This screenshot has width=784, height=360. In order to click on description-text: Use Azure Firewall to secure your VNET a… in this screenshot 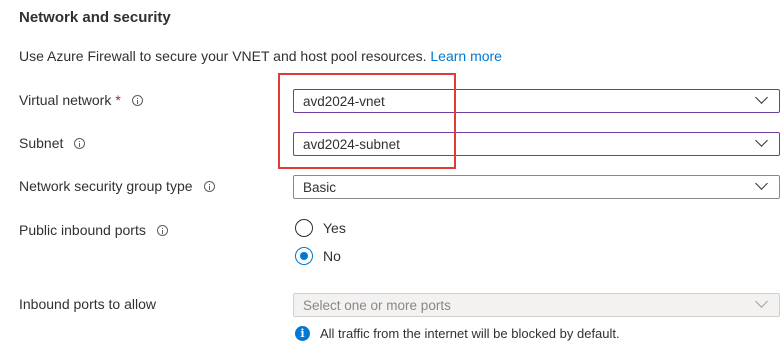, I will do `click(223, 56)`.